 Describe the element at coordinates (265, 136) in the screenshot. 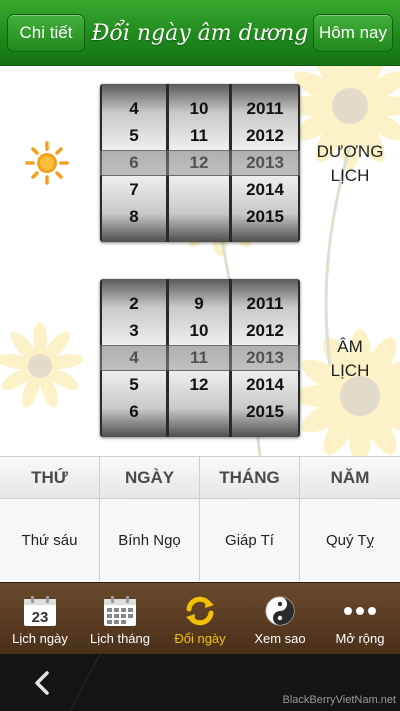

I see `solar-year-option: 2012` at that location.